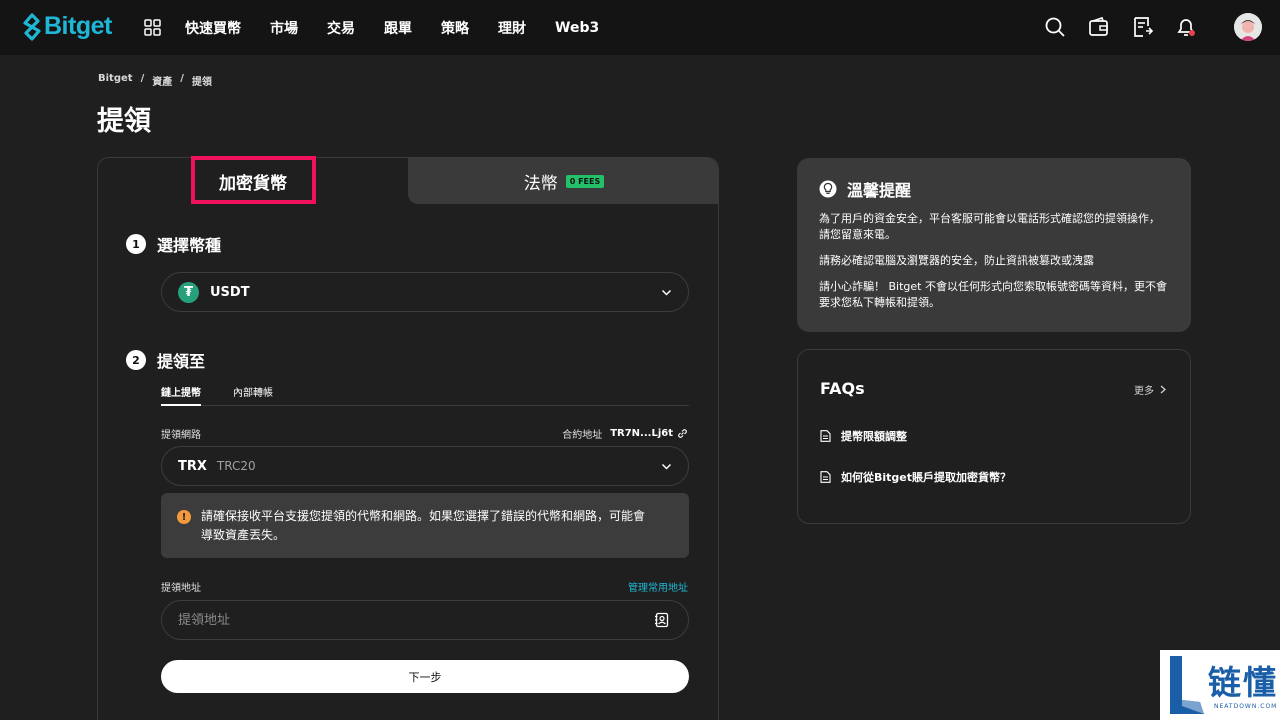  I want to click on reminder-text-2: 請務必確認電腦及瀏覽器的安全，防止資訊被篡改或洩露, so click(956, 260).